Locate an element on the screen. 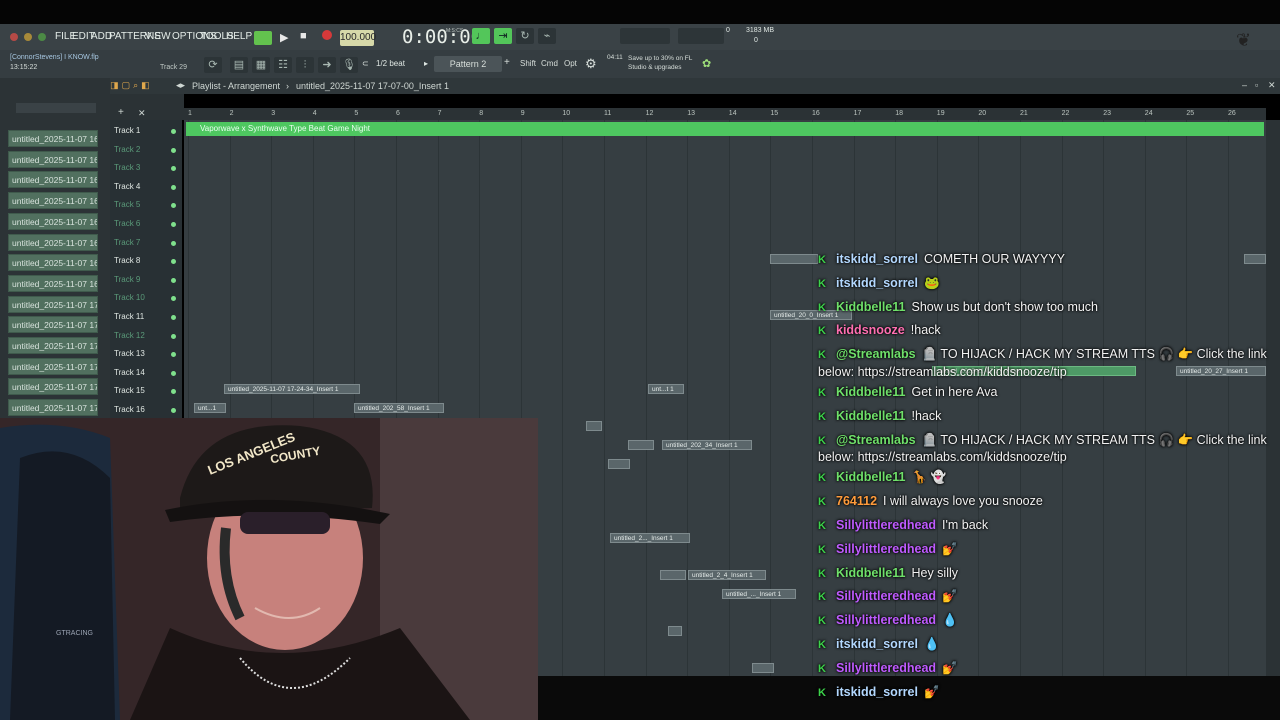 The height and width of the screenshot is (720, 1280). audio-clip: unt...1 is located at coordinates (210, 408).